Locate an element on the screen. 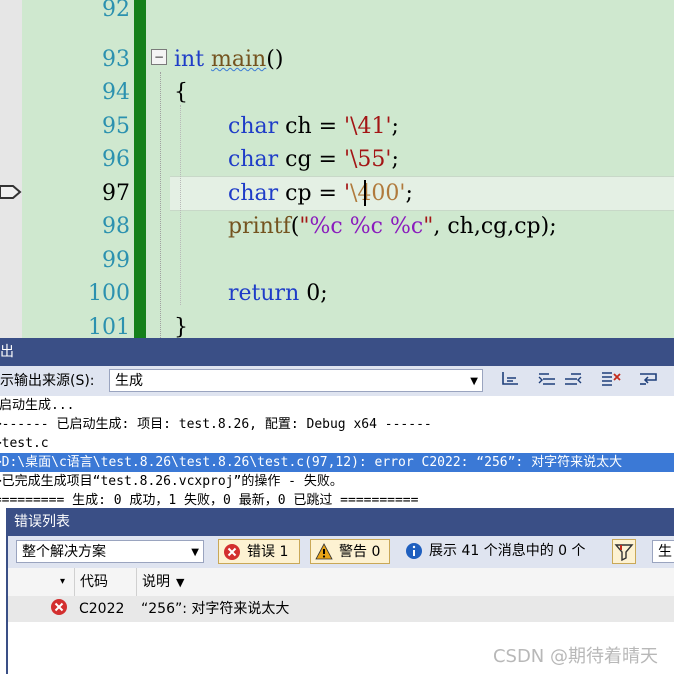 This screenshot has height=674, width=674. filter-icon is located at coordinates (624, 551).